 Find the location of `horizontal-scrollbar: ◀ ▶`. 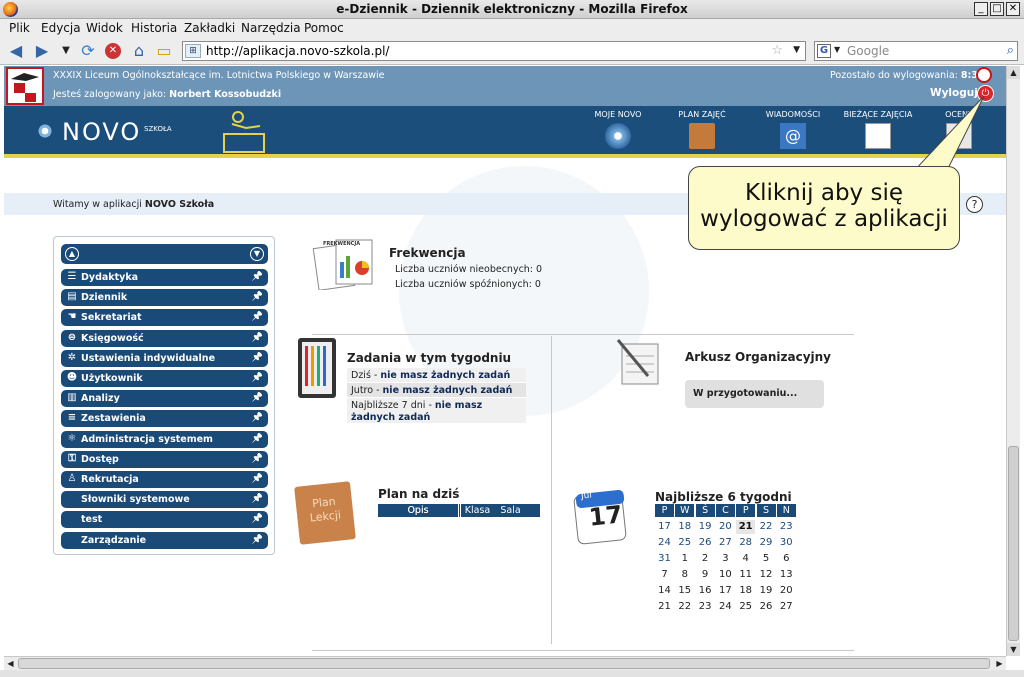

horizontal-scrollbar: ◀ ▶ is located at coordinates (505, 663).